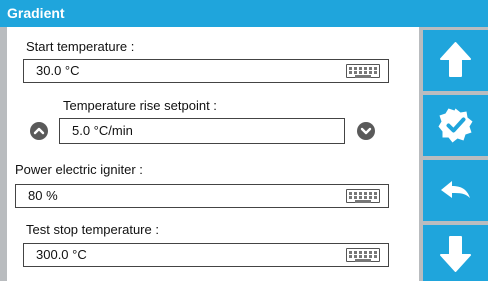 The width and height of the screenshot is (488, 281). Describe the element at coordinates (102, 130) in the screenshot. I see `temperature-rise-value: 5.0 °C/min` at that location.